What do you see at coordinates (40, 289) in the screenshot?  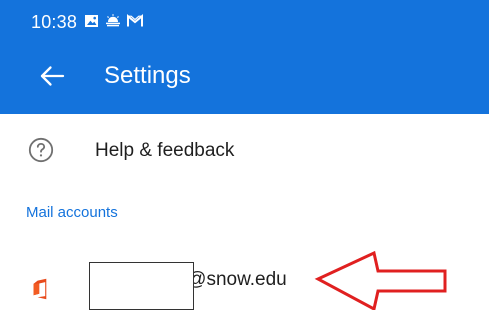 I see `office-icon` at bounding box center [40, 289].